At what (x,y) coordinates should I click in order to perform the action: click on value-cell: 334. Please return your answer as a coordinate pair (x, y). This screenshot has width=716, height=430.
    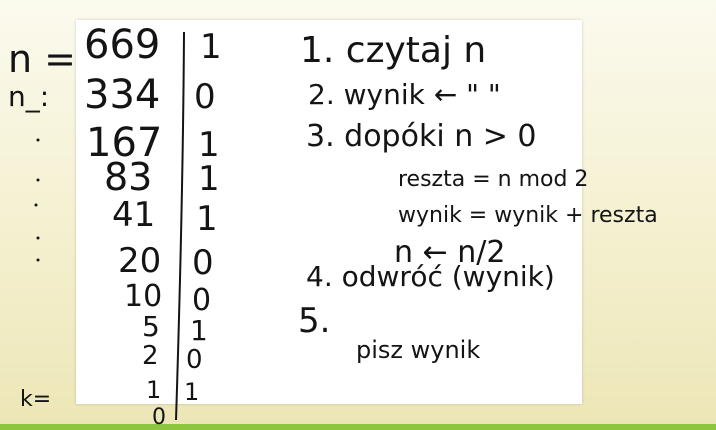
    Looking at the image, I should click on (122, 95).